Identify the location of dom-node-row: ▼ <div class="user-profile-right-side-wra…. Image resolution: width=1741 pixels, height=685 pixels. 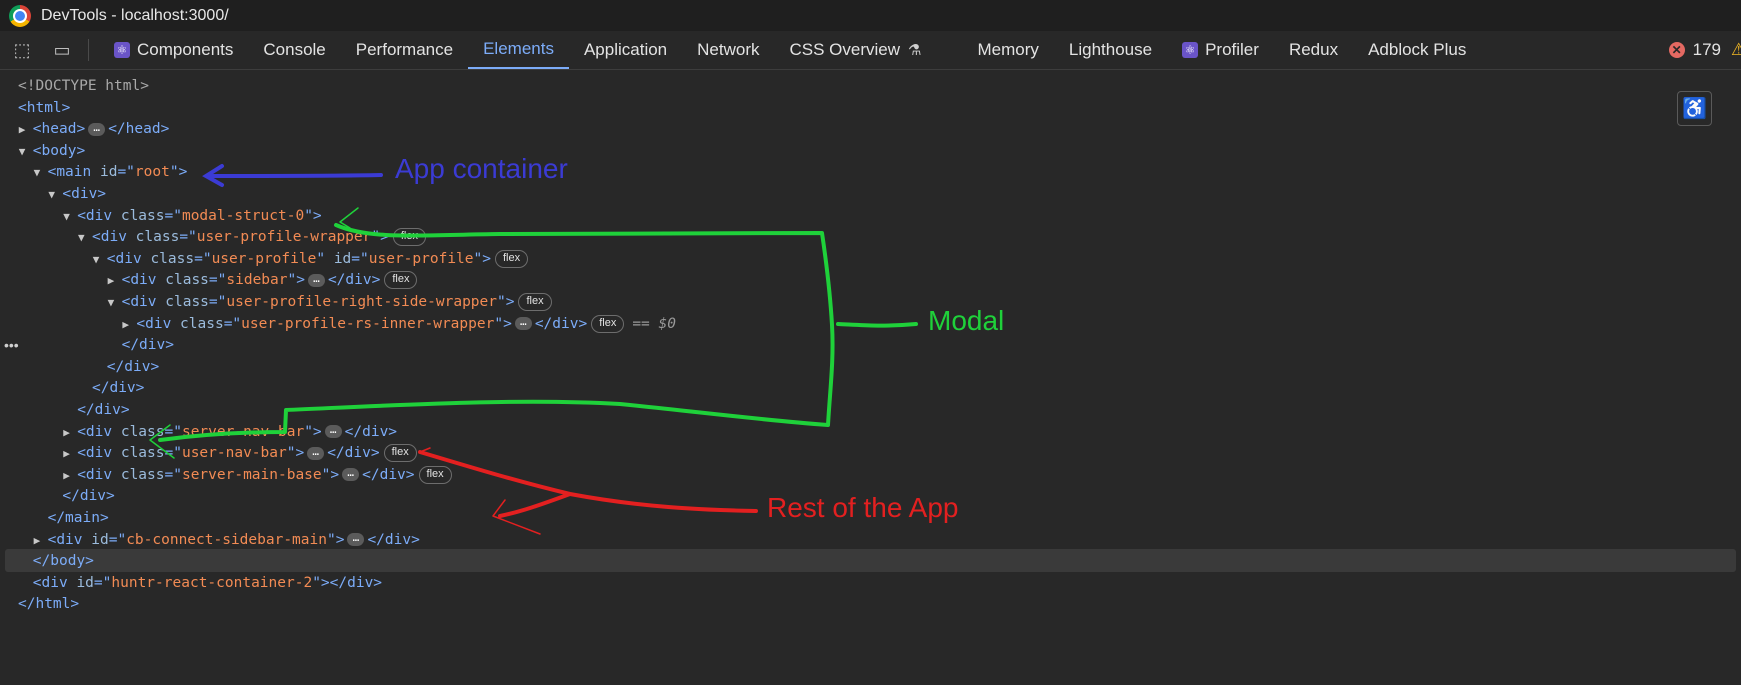
(330, 302).